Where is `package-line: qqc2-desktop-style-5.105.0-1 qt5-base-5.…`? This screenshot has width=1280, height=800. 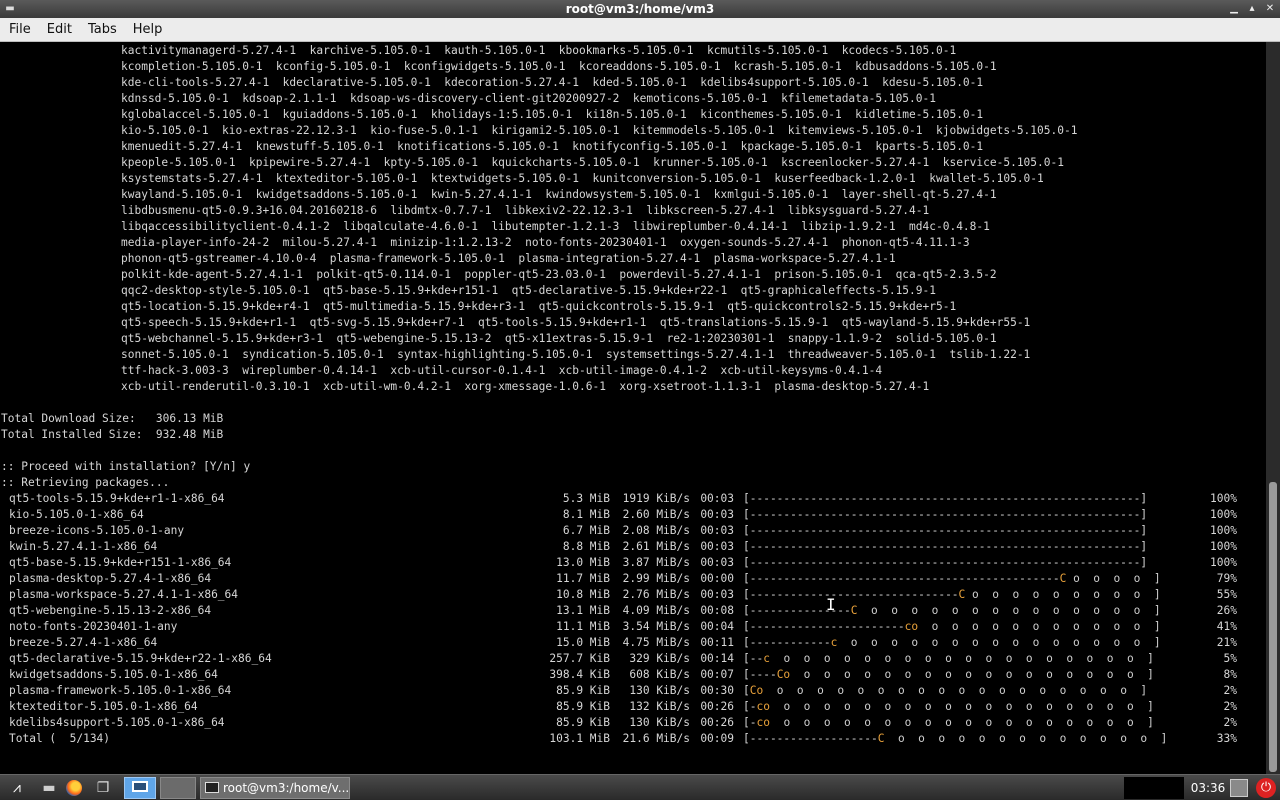 package-line: qqc2-desktop-style-5.105.0-1 qt5-base-5.… is located at coordinates (528, 290).